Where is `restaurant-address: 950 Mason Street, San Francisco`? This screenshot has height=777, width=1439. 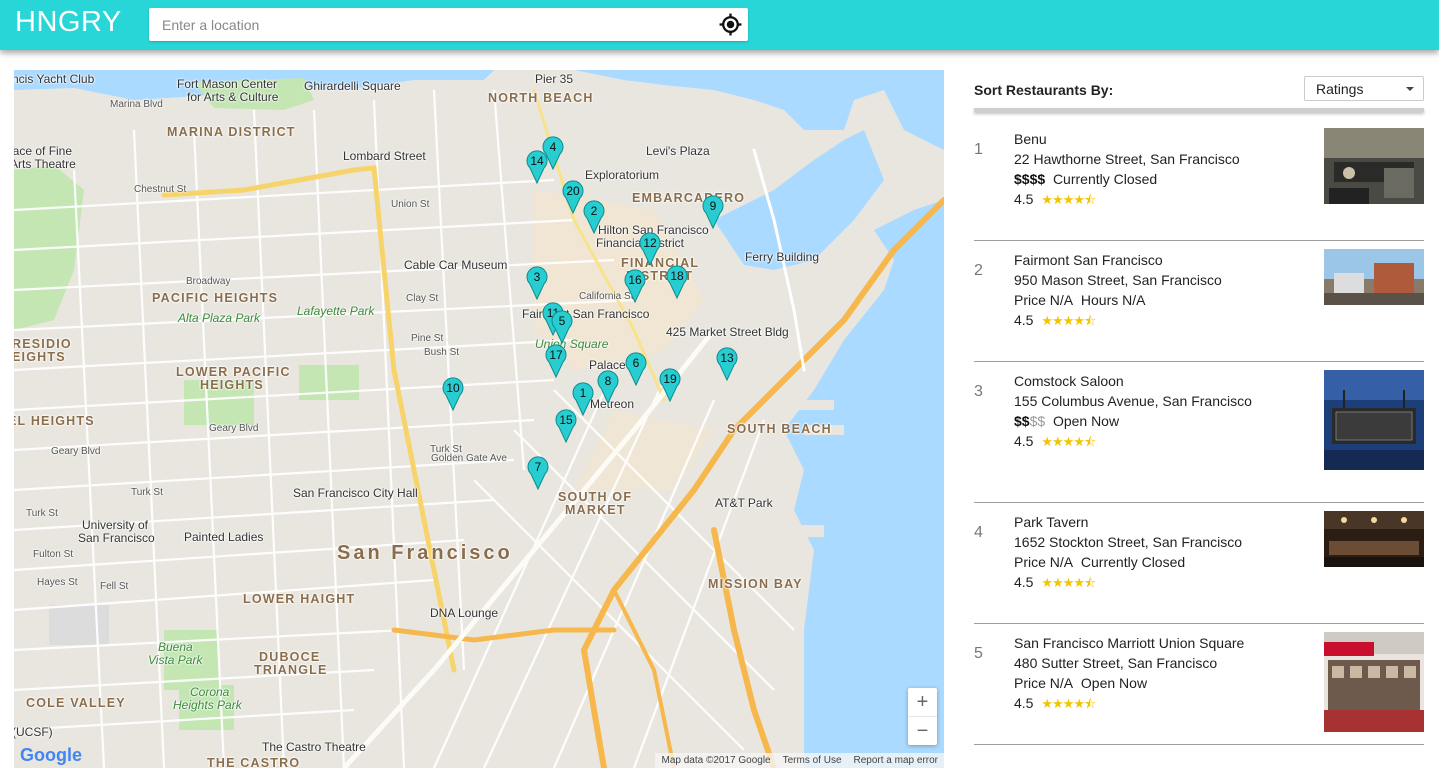 restaurant-address: 950 Mason Street, San Francisco is located at coordinates (1118, 280).